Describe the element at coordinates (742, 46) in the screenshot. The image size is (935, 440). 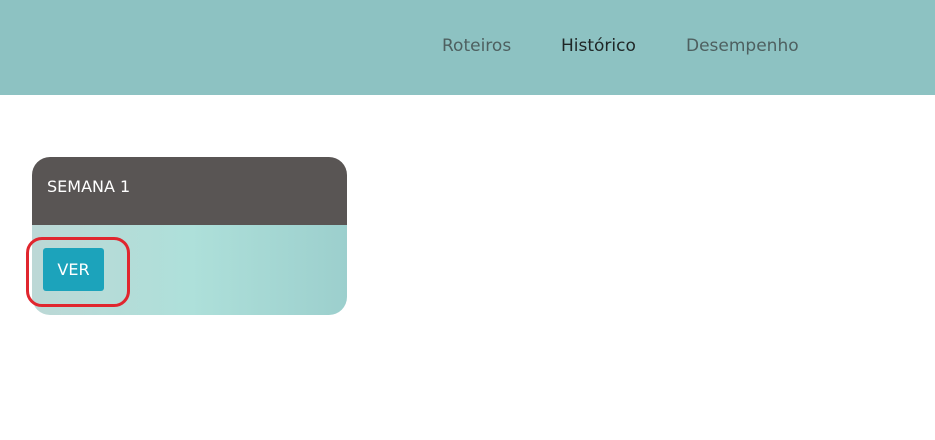
I see `nav-link-desempenho: Desempenho` at that location.